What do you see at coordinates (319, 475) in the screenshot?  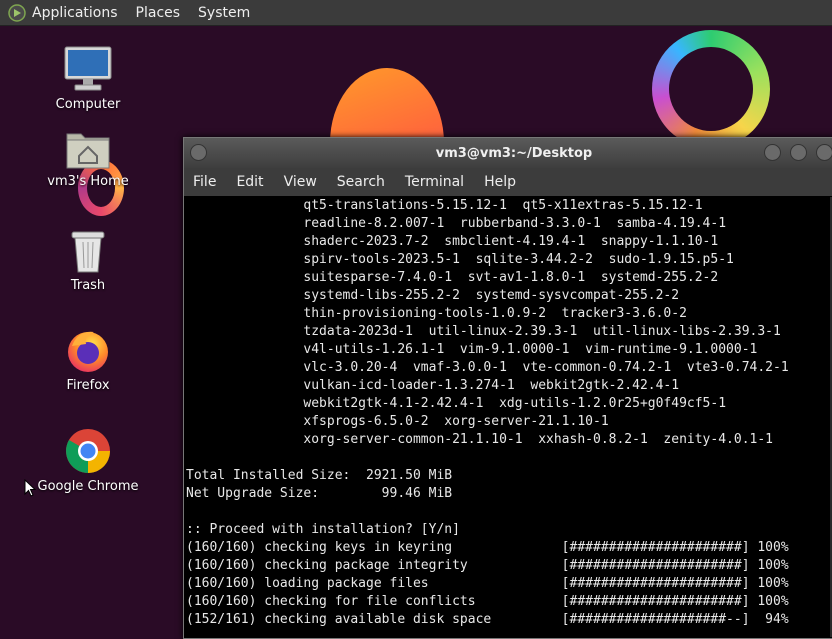 I see `terminal-line: Total Installed Size: 2921.50 MiB` at bounding box center [319, 475].